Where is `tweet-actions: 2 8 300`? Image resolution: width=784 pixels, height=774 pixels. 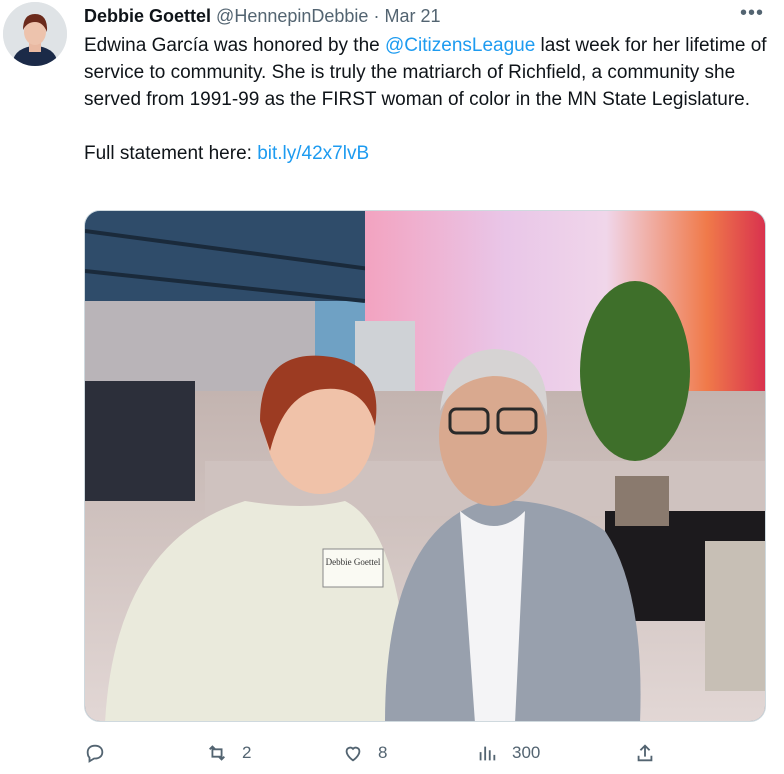
tweet-actions: 2 8 300 is located at coordinates (429, 753).